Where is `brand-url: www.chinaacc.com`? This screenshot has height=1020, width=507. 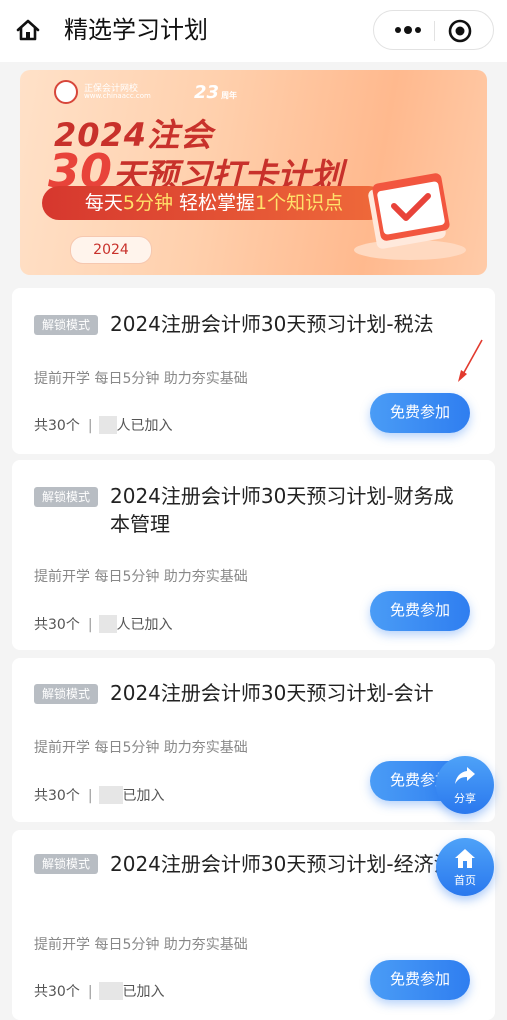 brand-url: www.chinaacc.com is located at coordinates (117, 96).